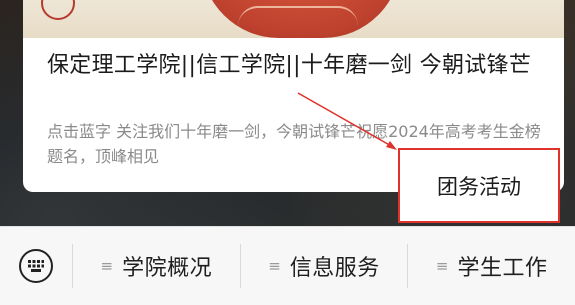 The width and height of the screenshot is (575, 305). I want to click on keyboard-glyph, so click(36, 266).